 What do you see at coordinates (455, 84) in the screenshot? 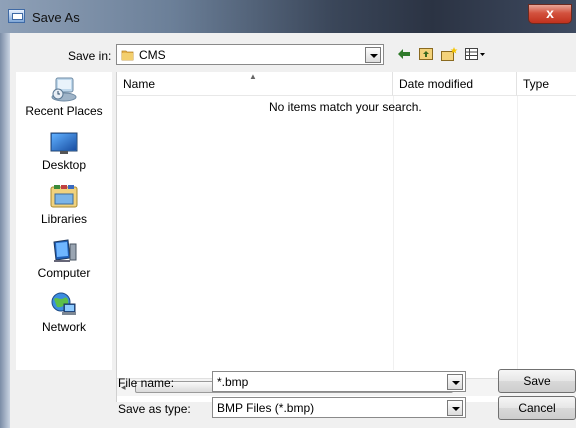
I see `column-header-date-modified: Date modified` at bounding box center [455, 84].